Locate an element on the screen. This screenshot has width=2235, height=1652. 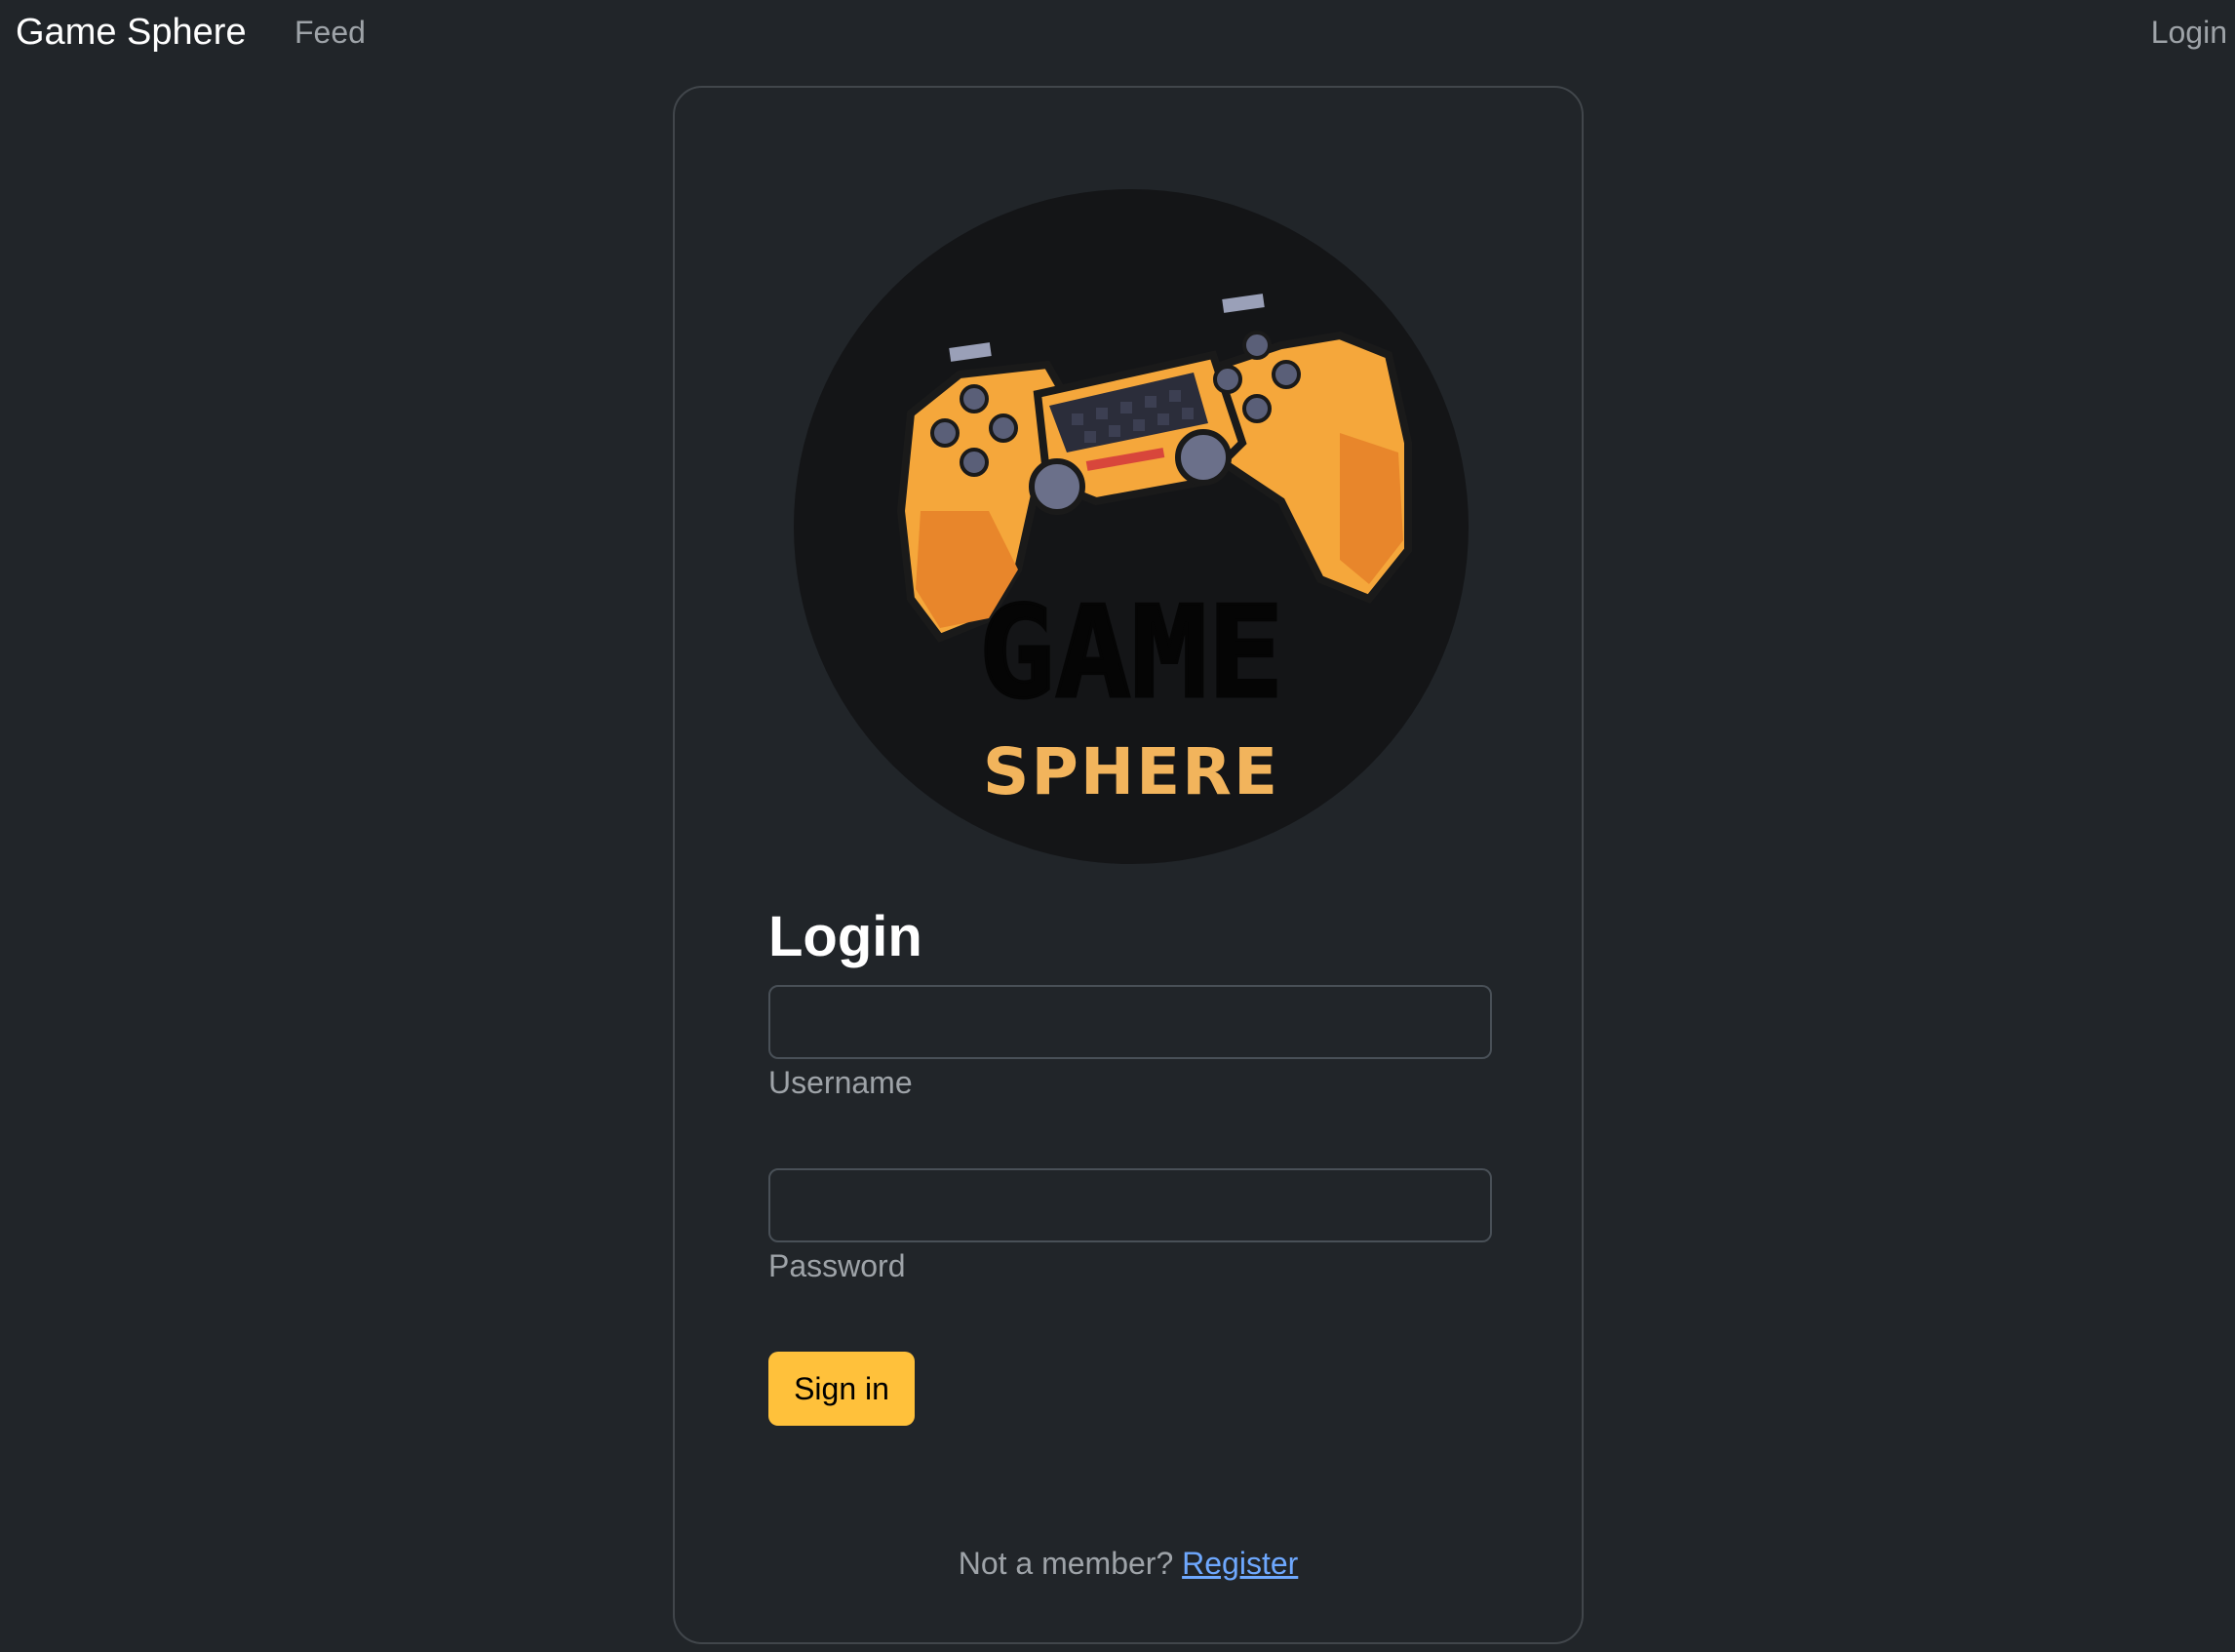
navbar: Game Sphere Feed Login is located at coordinates (1117, 32).